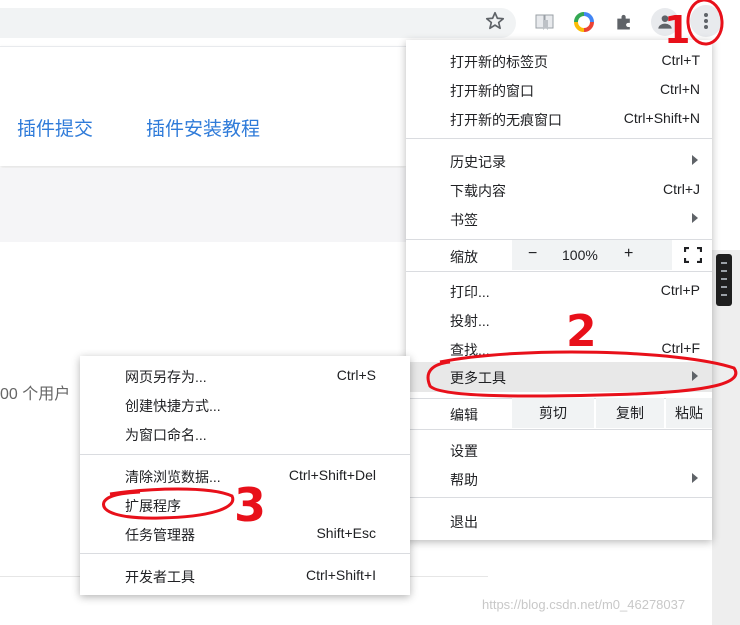 Image resolution: width=740 pixels, height=625 pixels. Describe the element at coordinates (492, 91) in the screenshot. I see `menu-item-label: 打开新的窗口` at that location.